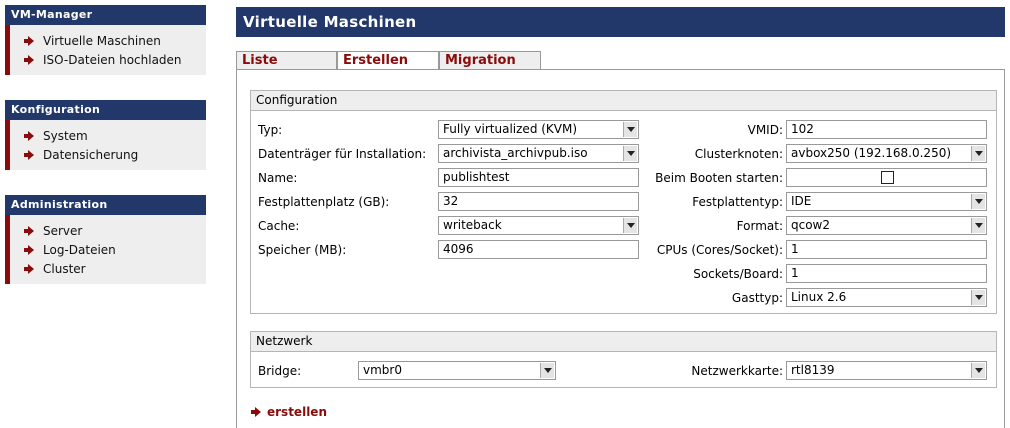 This screenshot has width=1010, height=428. I want to click on installation-select: archivista_archivpub.iso, so click(538, 153).